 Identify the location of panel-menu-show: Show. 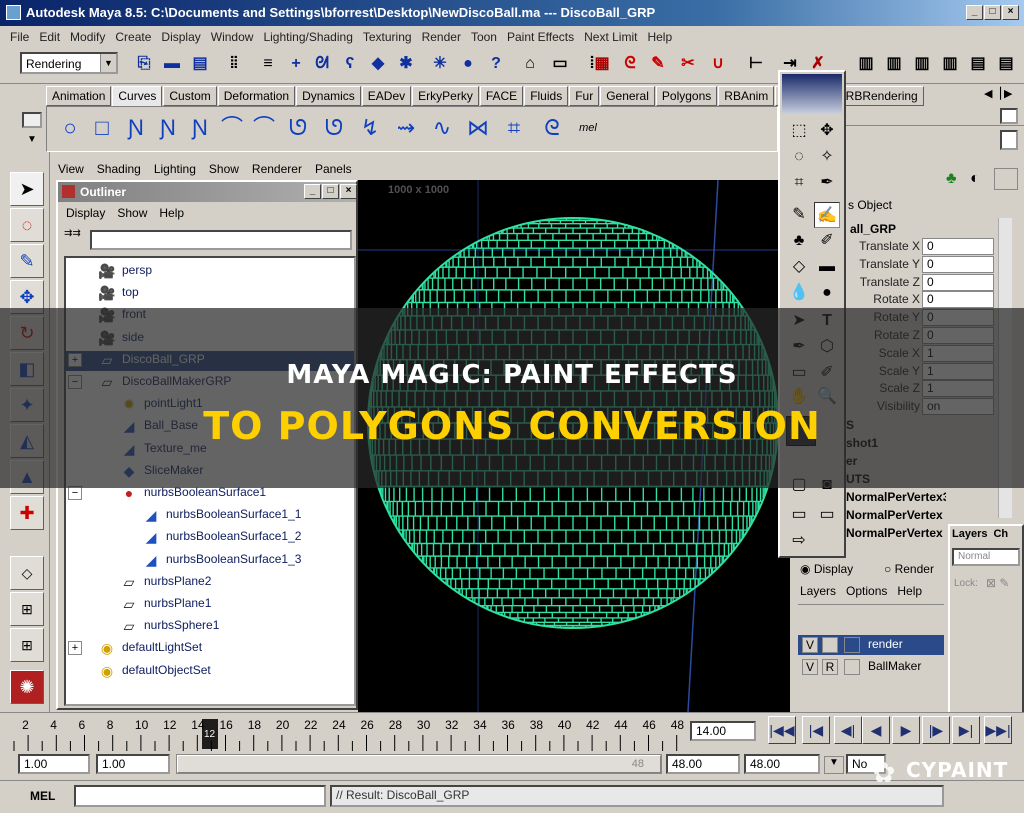
(222, 168).